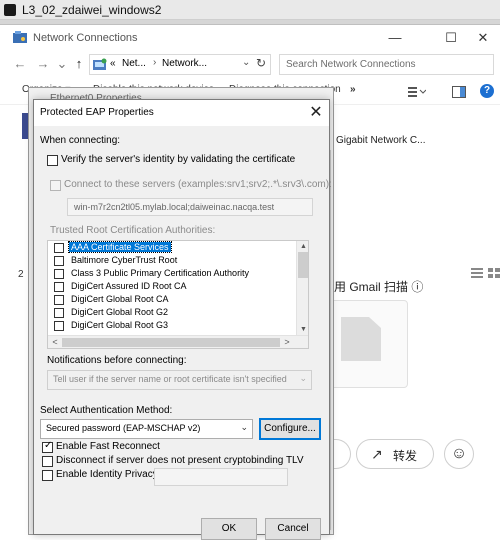 The height and width of the screenshot is (540, 500). I want to click on ca-item-label: AAA Certificate Services, so click(120, 247).